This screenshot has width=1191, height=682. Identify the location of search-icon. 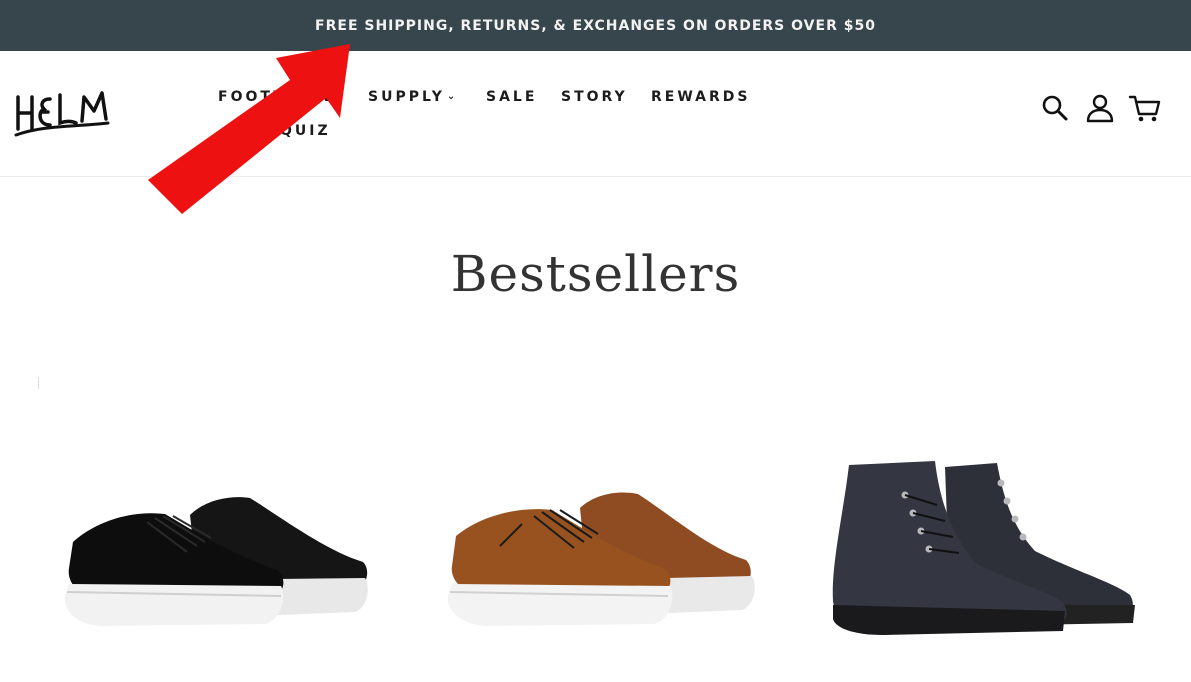
(1055, 108).